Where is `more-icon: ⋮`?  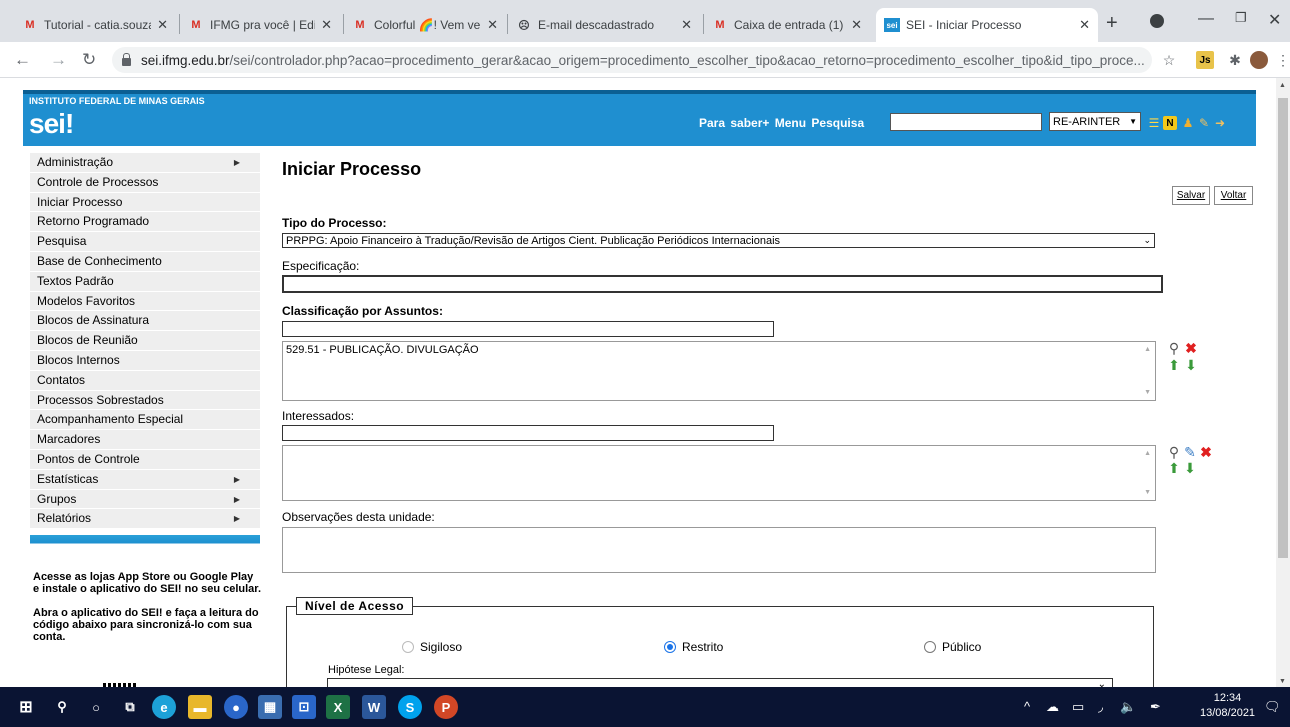 more-icon: ⋮ is located at coordinates (1282, 60).